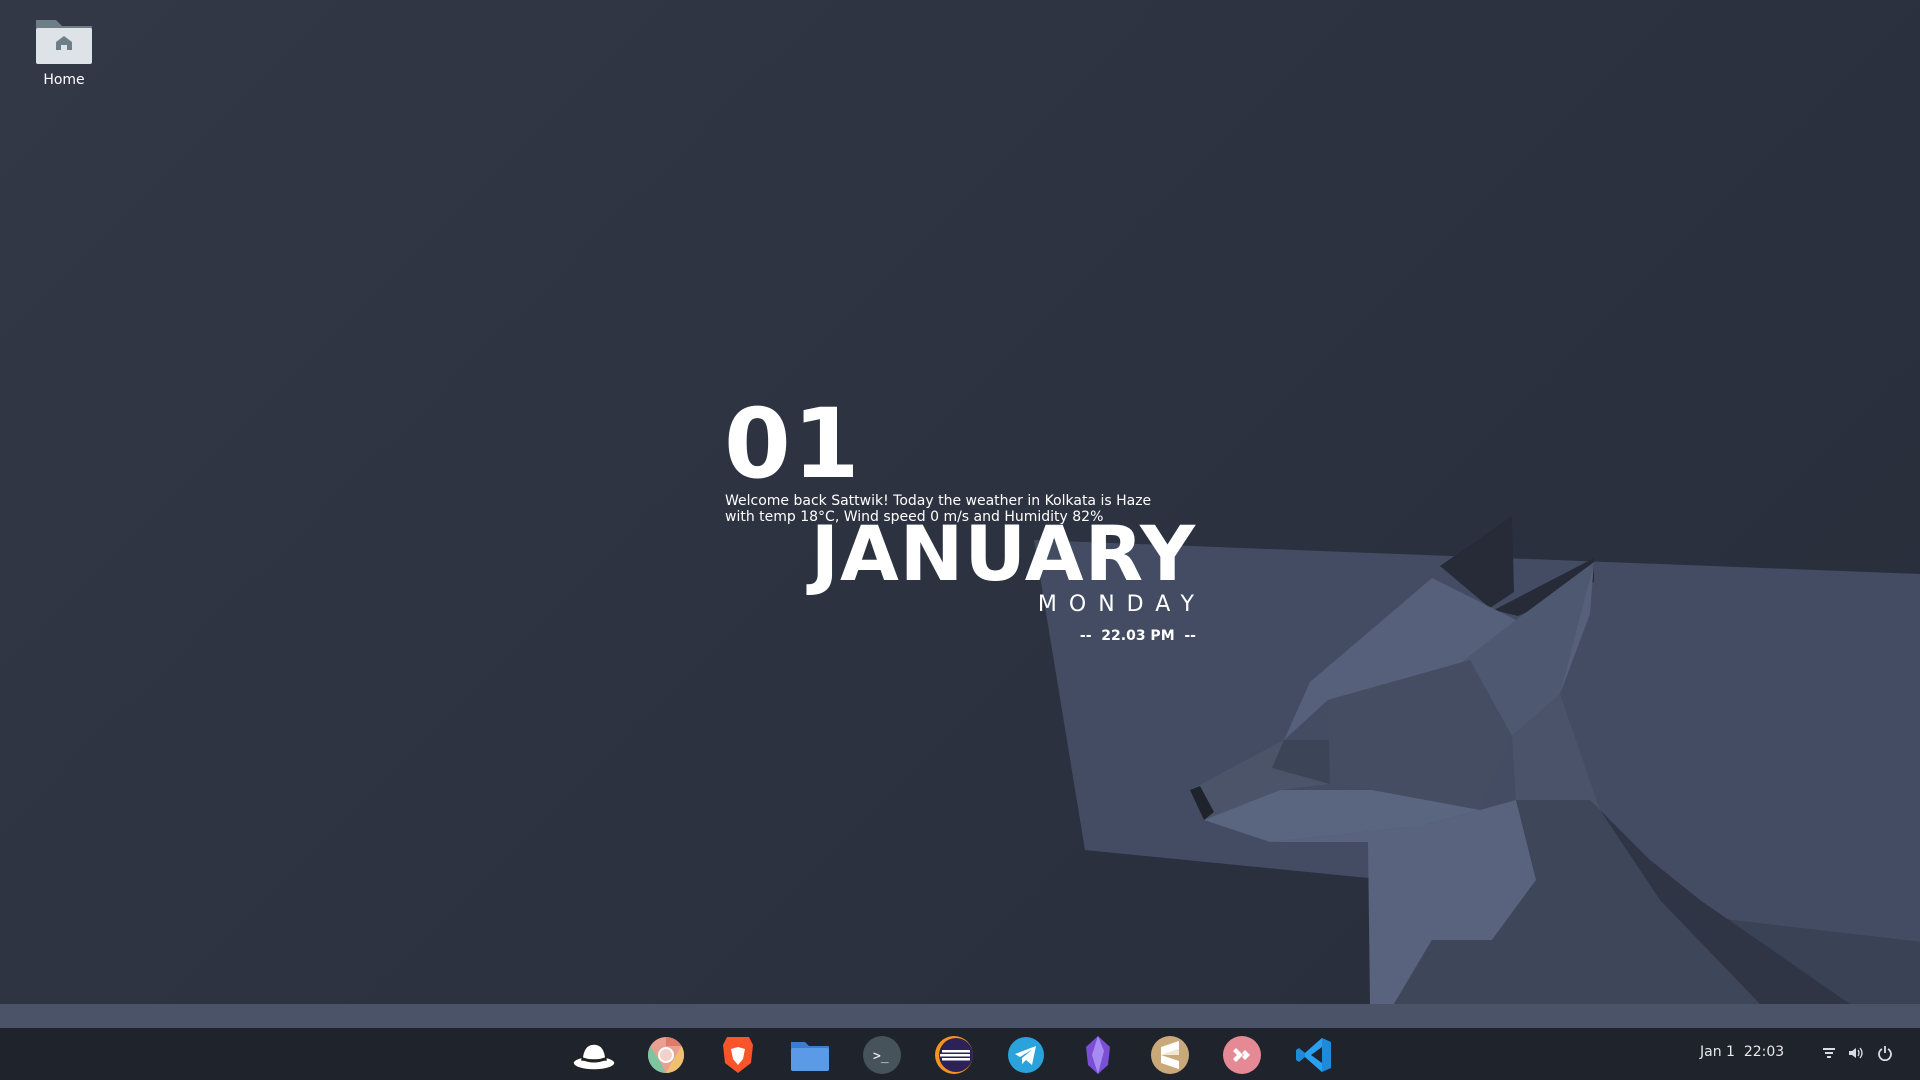 The image size is (1920, 1080). What do you see at coordinates (1856, 1053) in the screenshot?
I see `volume-icon` at bounding box center [1856, 1053].